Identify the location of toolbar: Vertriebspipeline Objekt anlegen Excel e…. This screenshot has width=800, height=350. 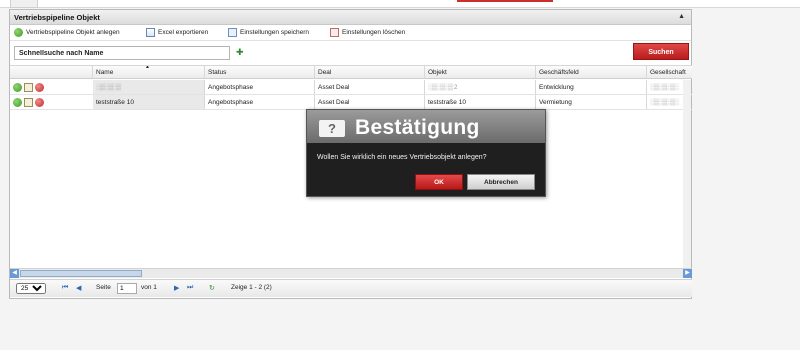
(350, 33).